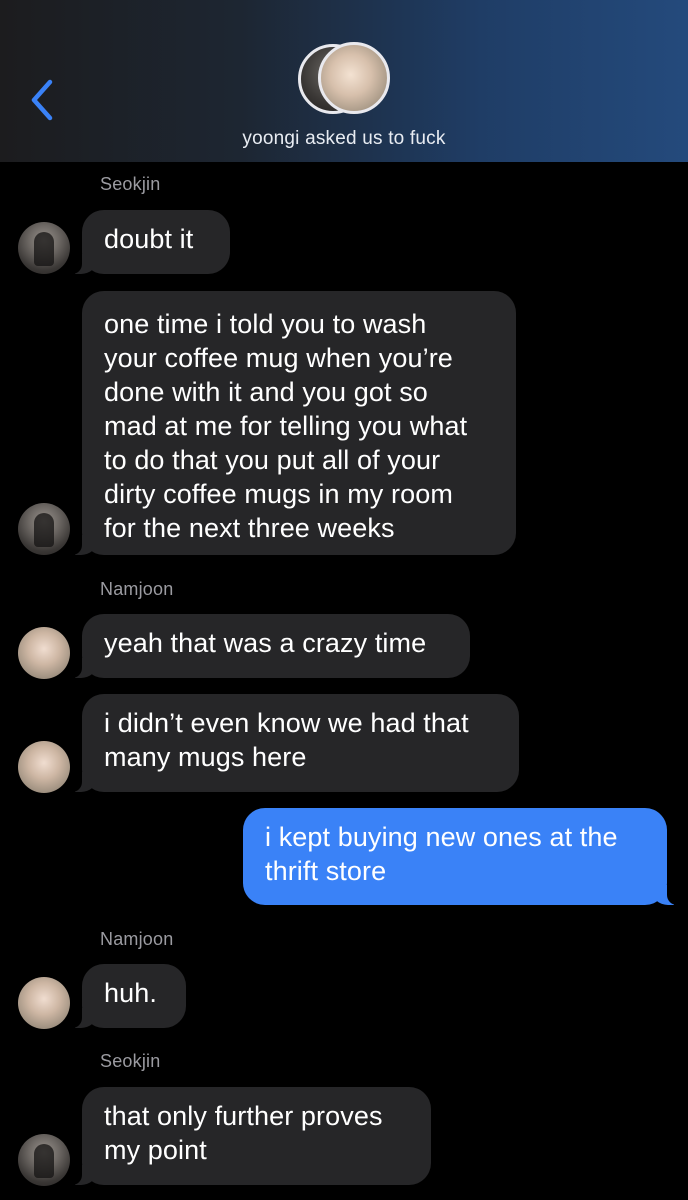 The image size is (688, 1200). I want to click on message-line: to do that you put all of your, so click(272, 460).